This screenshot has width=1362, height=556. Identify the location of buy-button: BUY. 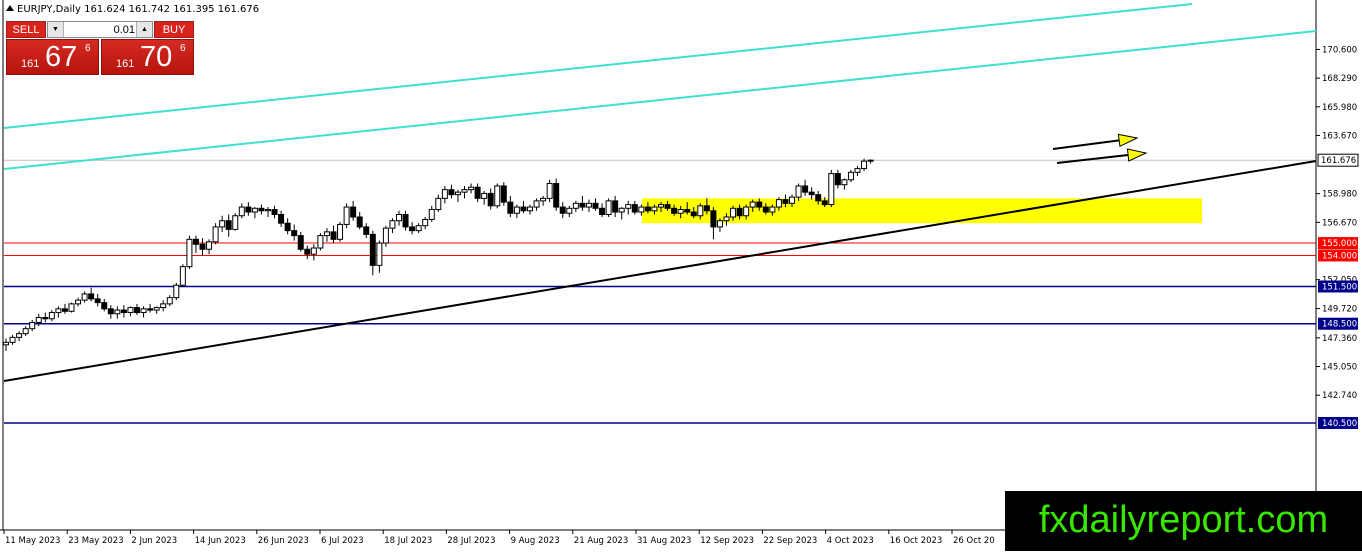
(174, 29).